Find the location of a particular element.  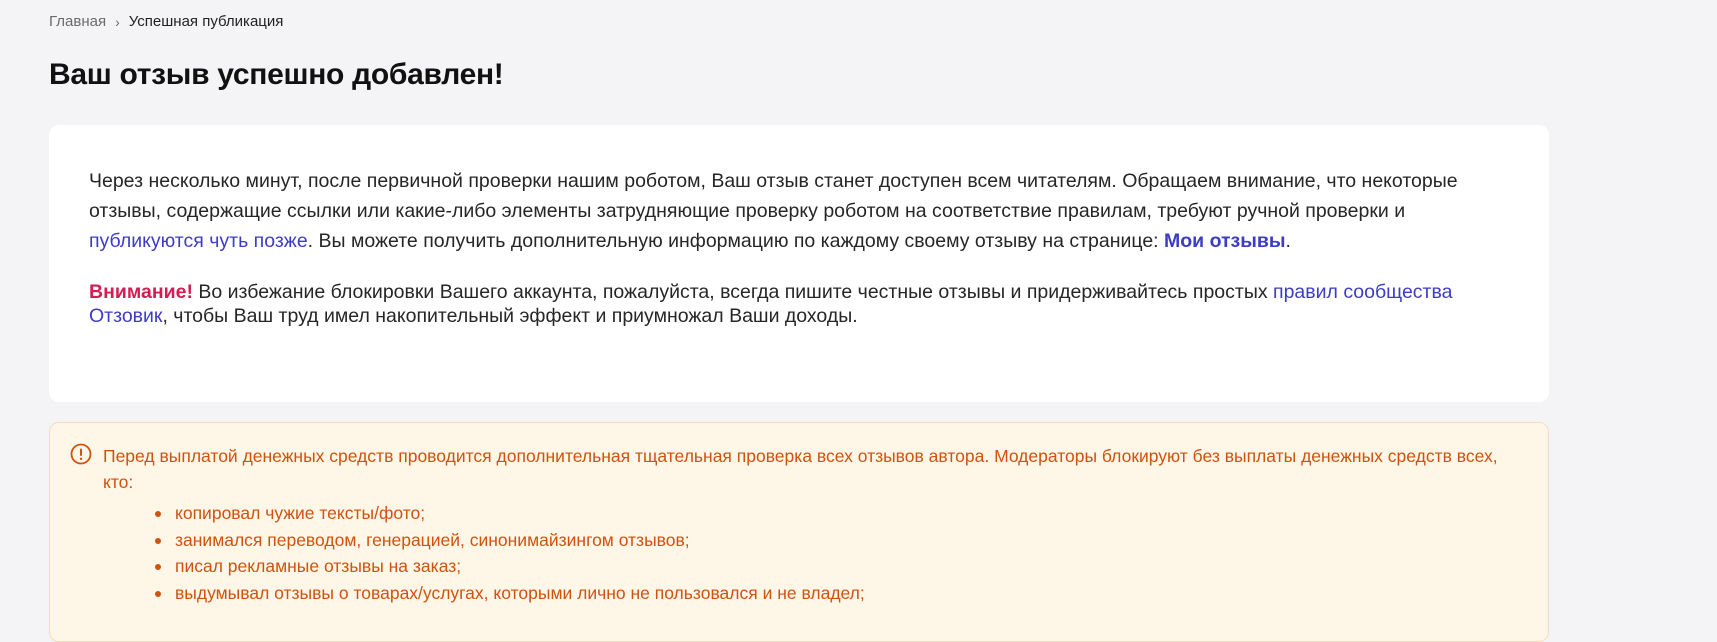

breadcrumb: Главная › Успешная публикация is located at coordinates (166, 21).